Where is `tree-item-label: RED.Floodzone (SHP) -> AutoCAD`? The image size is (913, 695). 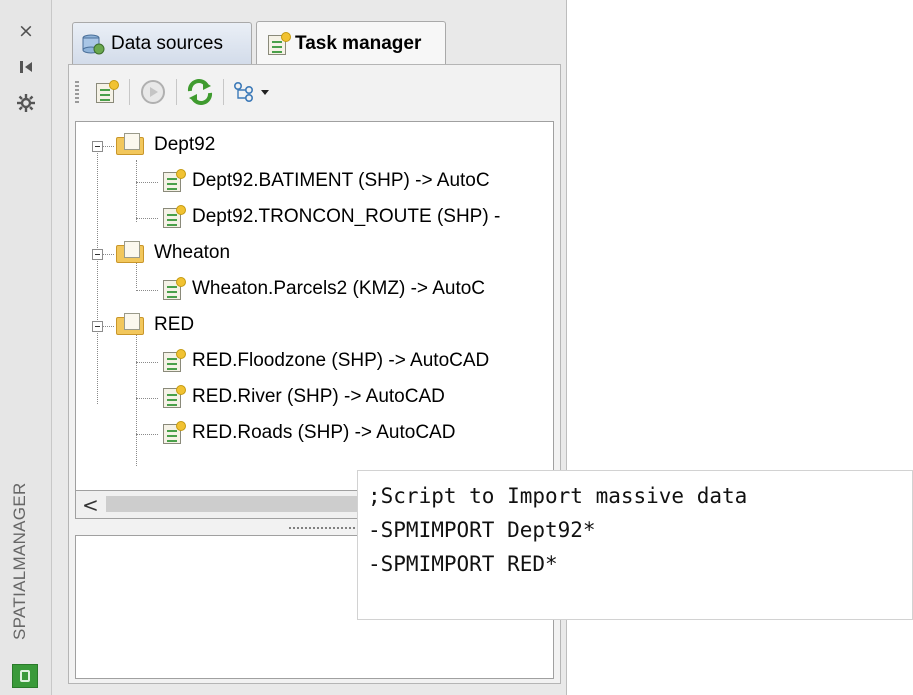
tree-item-label: RED.Floodzone (SHP) -> AutoCAD is located at coordinates (341, 360).